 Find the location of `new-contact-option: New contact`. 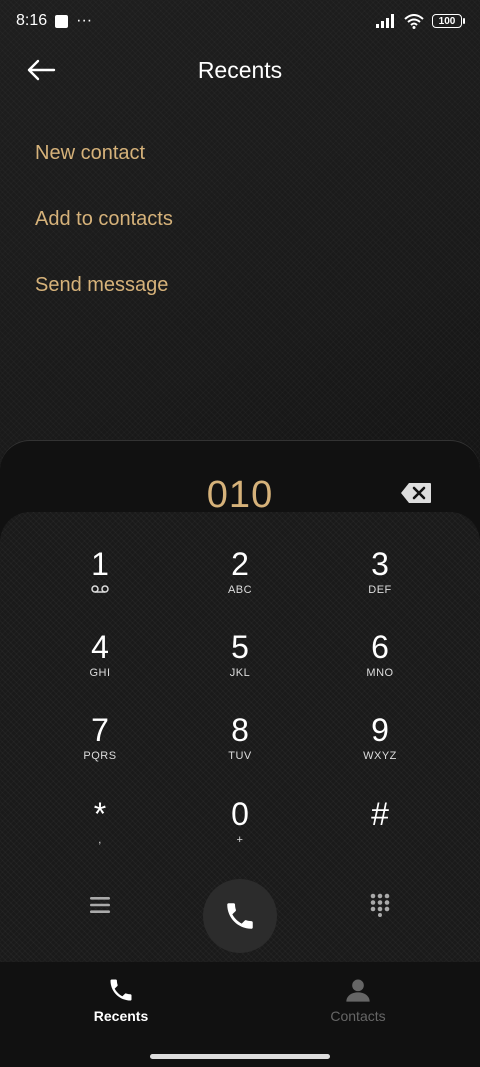

new-contact-option: New contact is located at coordinates (104, 153).